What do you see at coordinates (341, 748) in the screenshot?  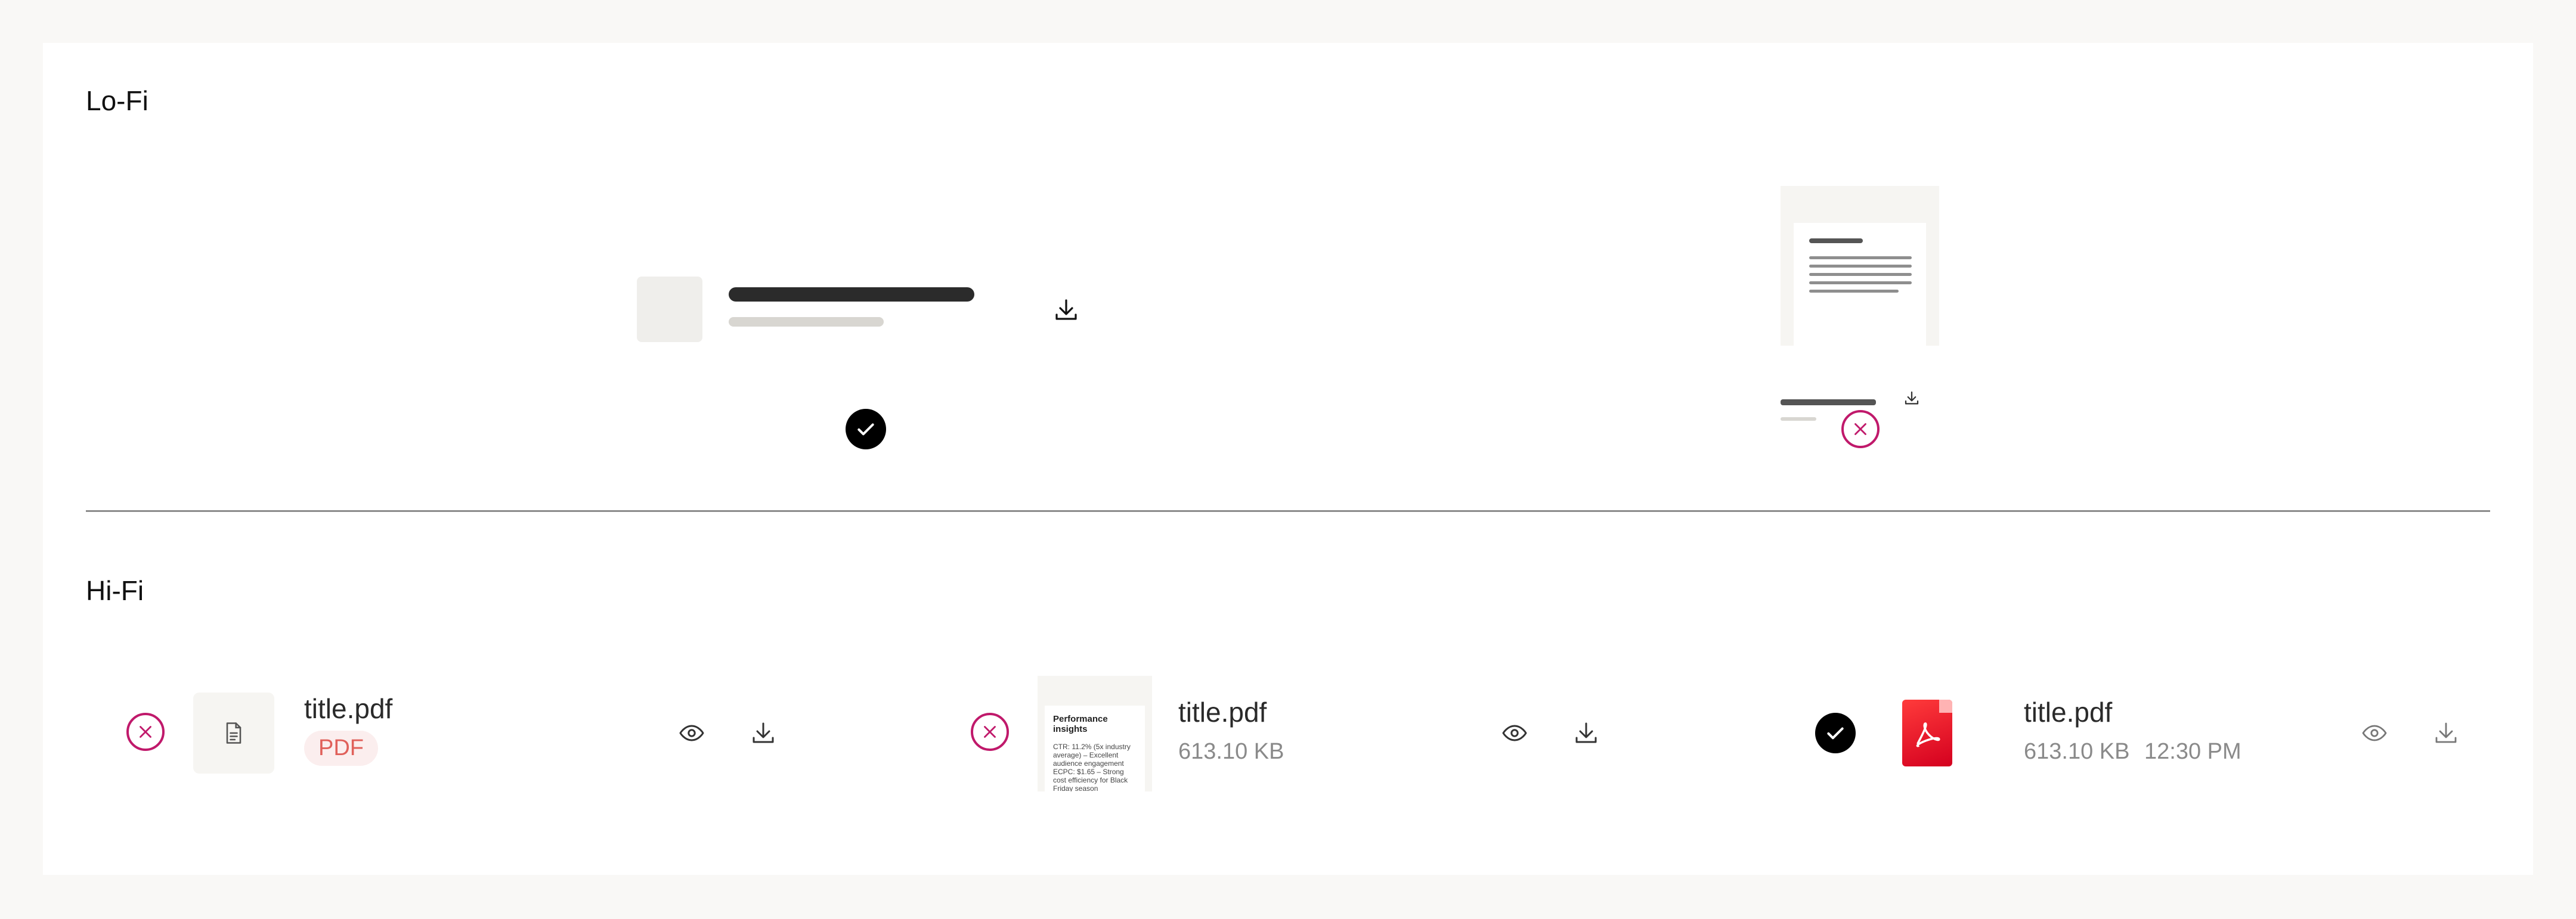 I see `file-type-badge: PDF` at bounding box center [341, 748].